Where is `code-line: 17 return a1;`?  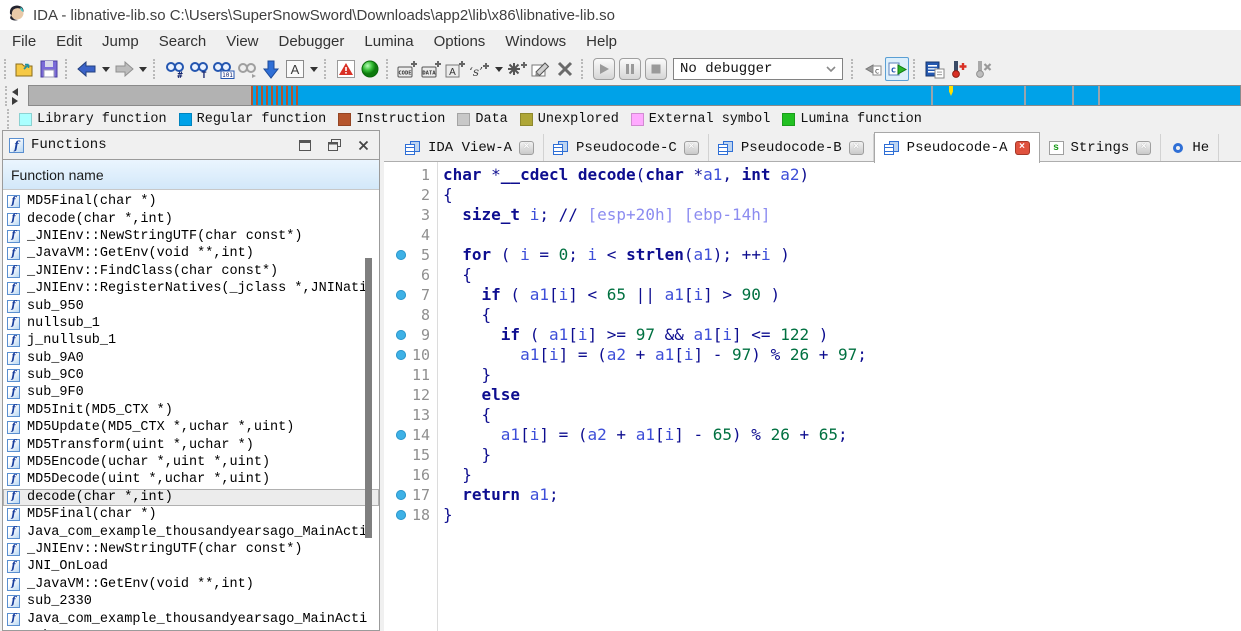 code-line: 17 return a1; is located at coordinates (812, 495).